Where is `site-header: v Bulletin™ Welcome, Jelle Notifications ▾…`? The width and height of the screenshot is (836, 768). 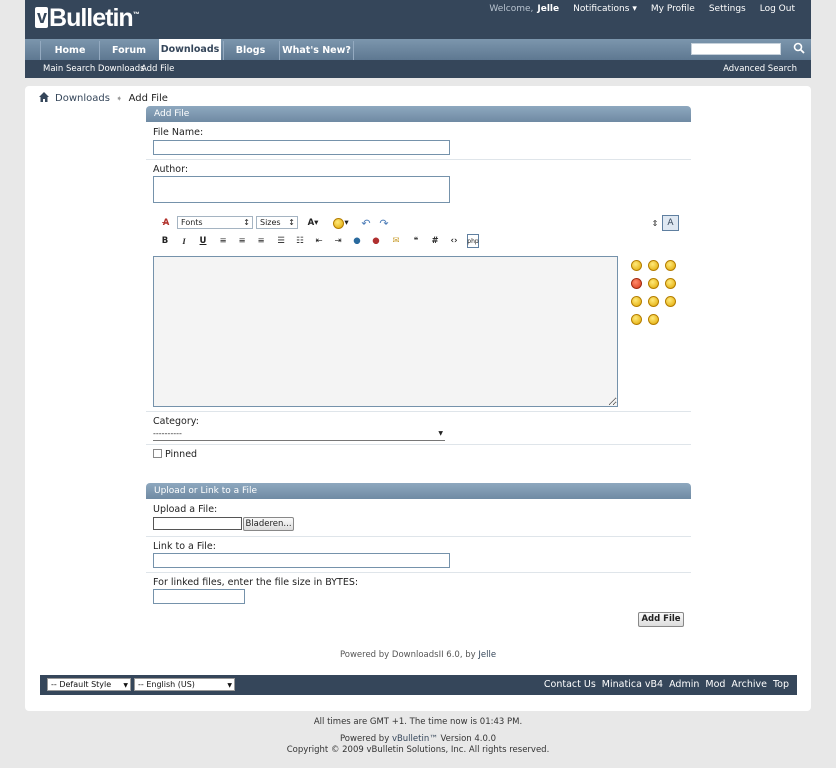
site-header: v Bulletin™ Welcome, Jelle Notifications ▾… is located at coordinates (418, 39).